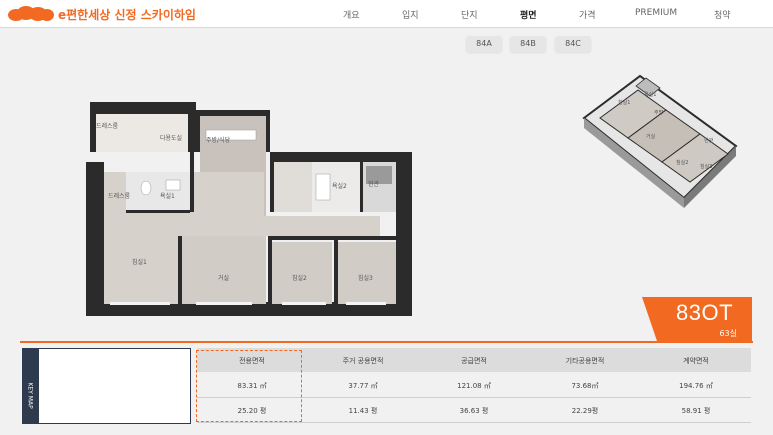 The height and width of the screenshot is (435, 773). What do you see at coordinates (660, 141) in the screenshot?
I see `isometric-3d-floorplan: 침실1 욕실1 주방 거실 침실2 침실3 현관` at bounding box center [660, 141].